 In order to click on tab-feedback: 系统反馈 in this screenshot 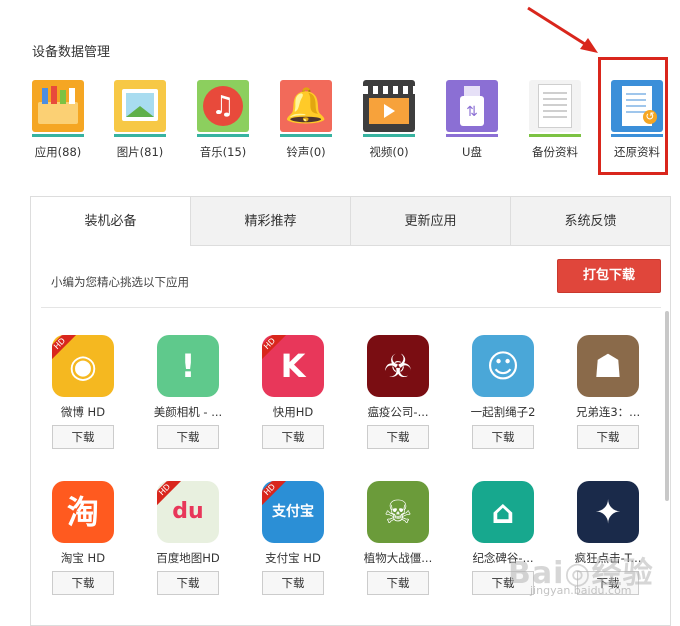, I will do `click(590, 221)`.